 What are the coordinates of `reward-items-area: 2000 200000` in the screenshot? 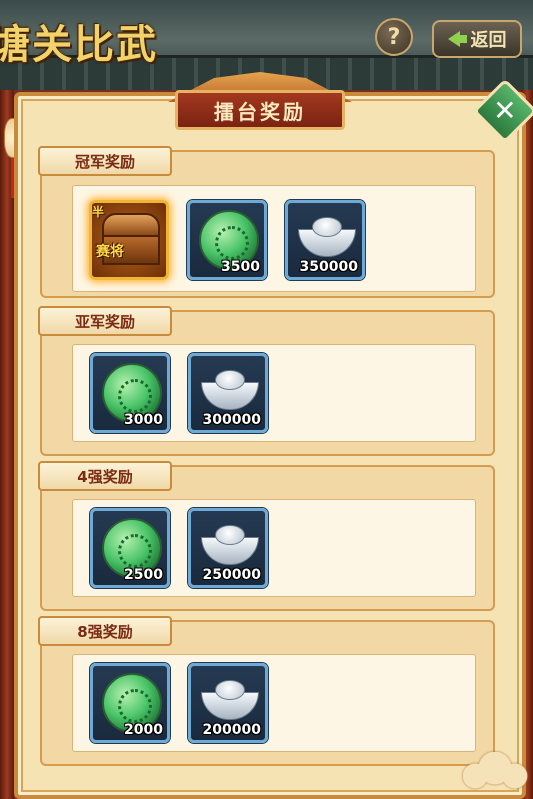 It's located at (274, 703).